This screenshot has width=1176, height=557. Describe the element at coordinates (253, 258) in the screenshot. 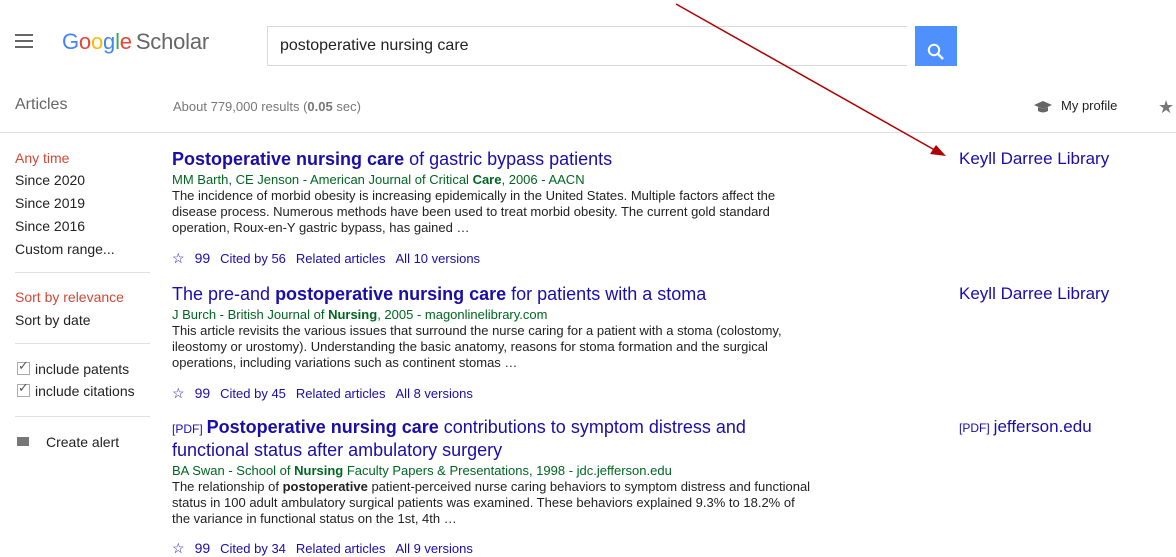

I see `cited-by-link: Cited by 56` at that location.